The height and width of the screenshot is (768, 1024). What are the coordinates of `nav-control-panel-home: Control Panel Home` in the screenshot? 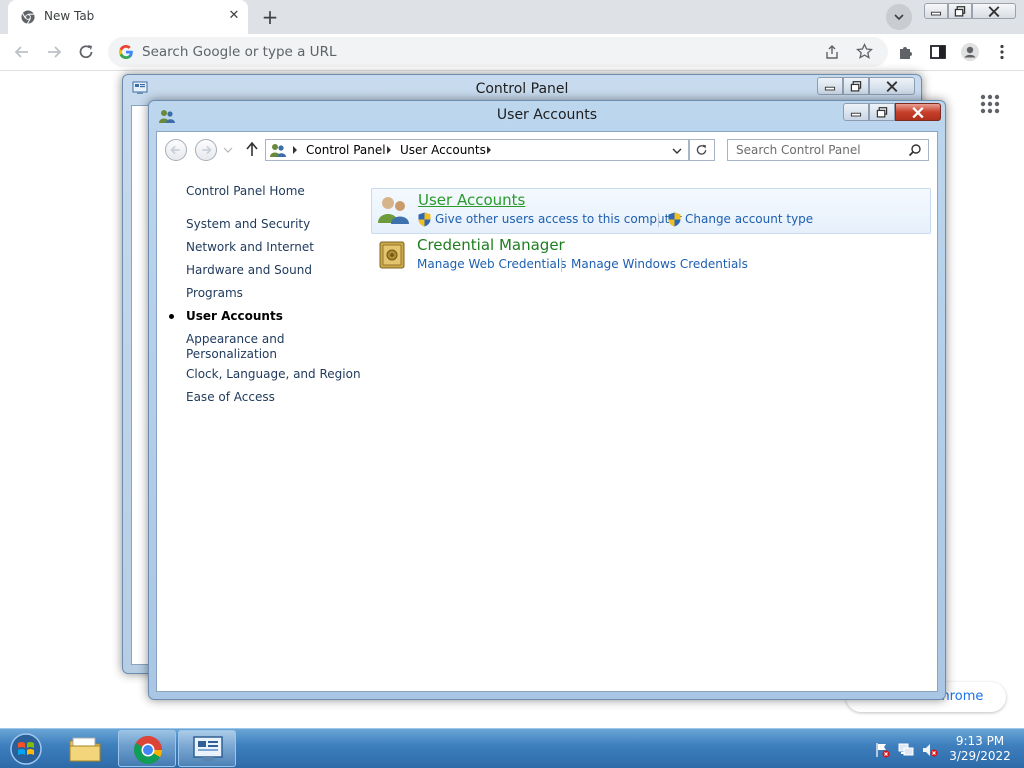 It's located at (245, 191).